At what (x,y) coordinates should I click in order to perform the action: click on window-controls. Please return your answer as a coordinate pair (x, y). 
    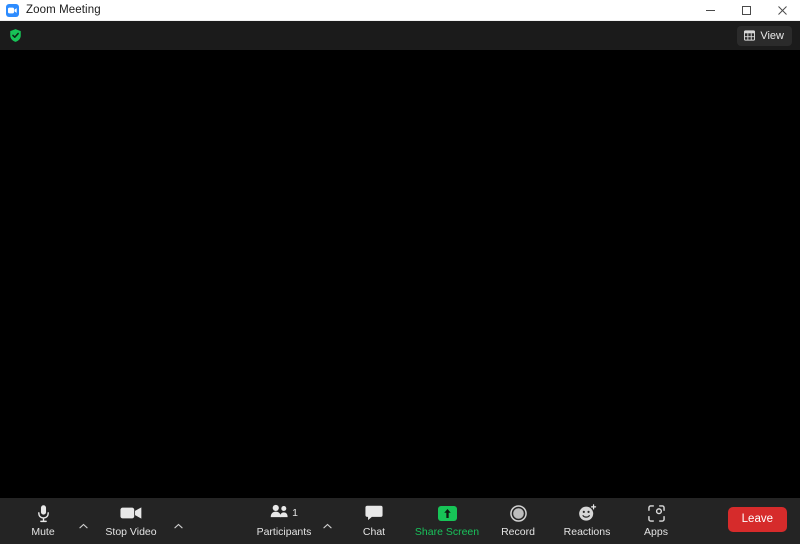
    Looking at the image, I should click on (746, 10).